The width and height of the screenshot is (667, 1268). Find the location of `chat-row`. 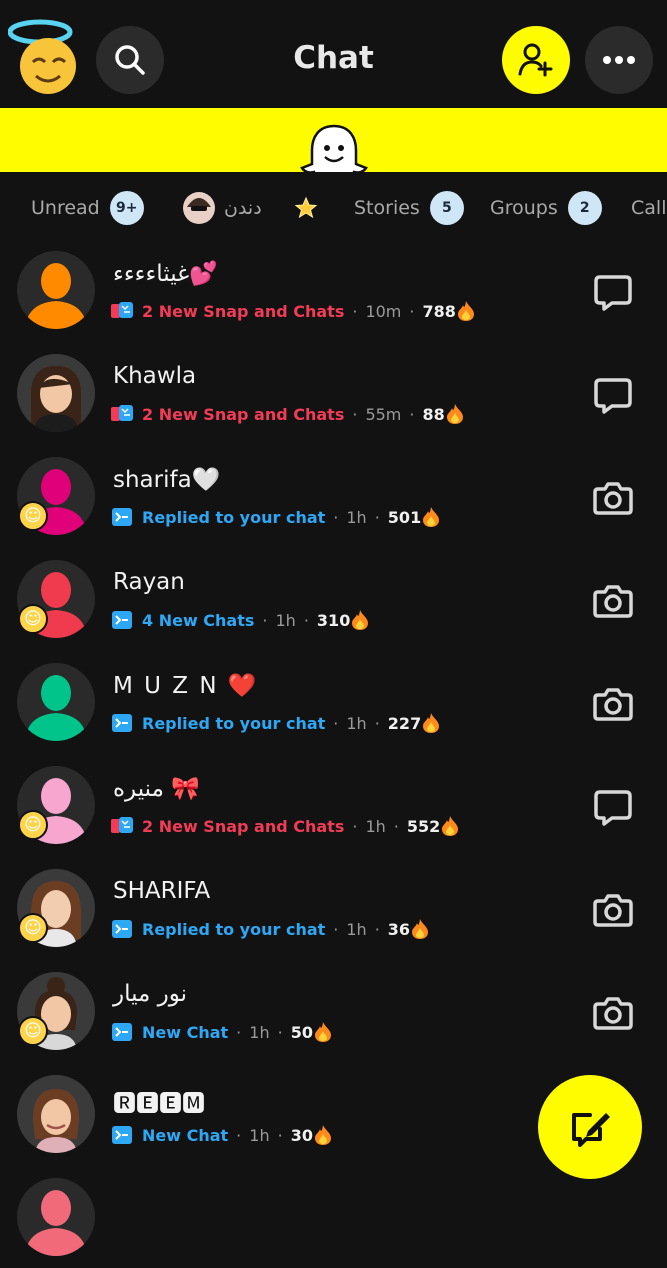

chat-row is located at coordinates (333, 1216).